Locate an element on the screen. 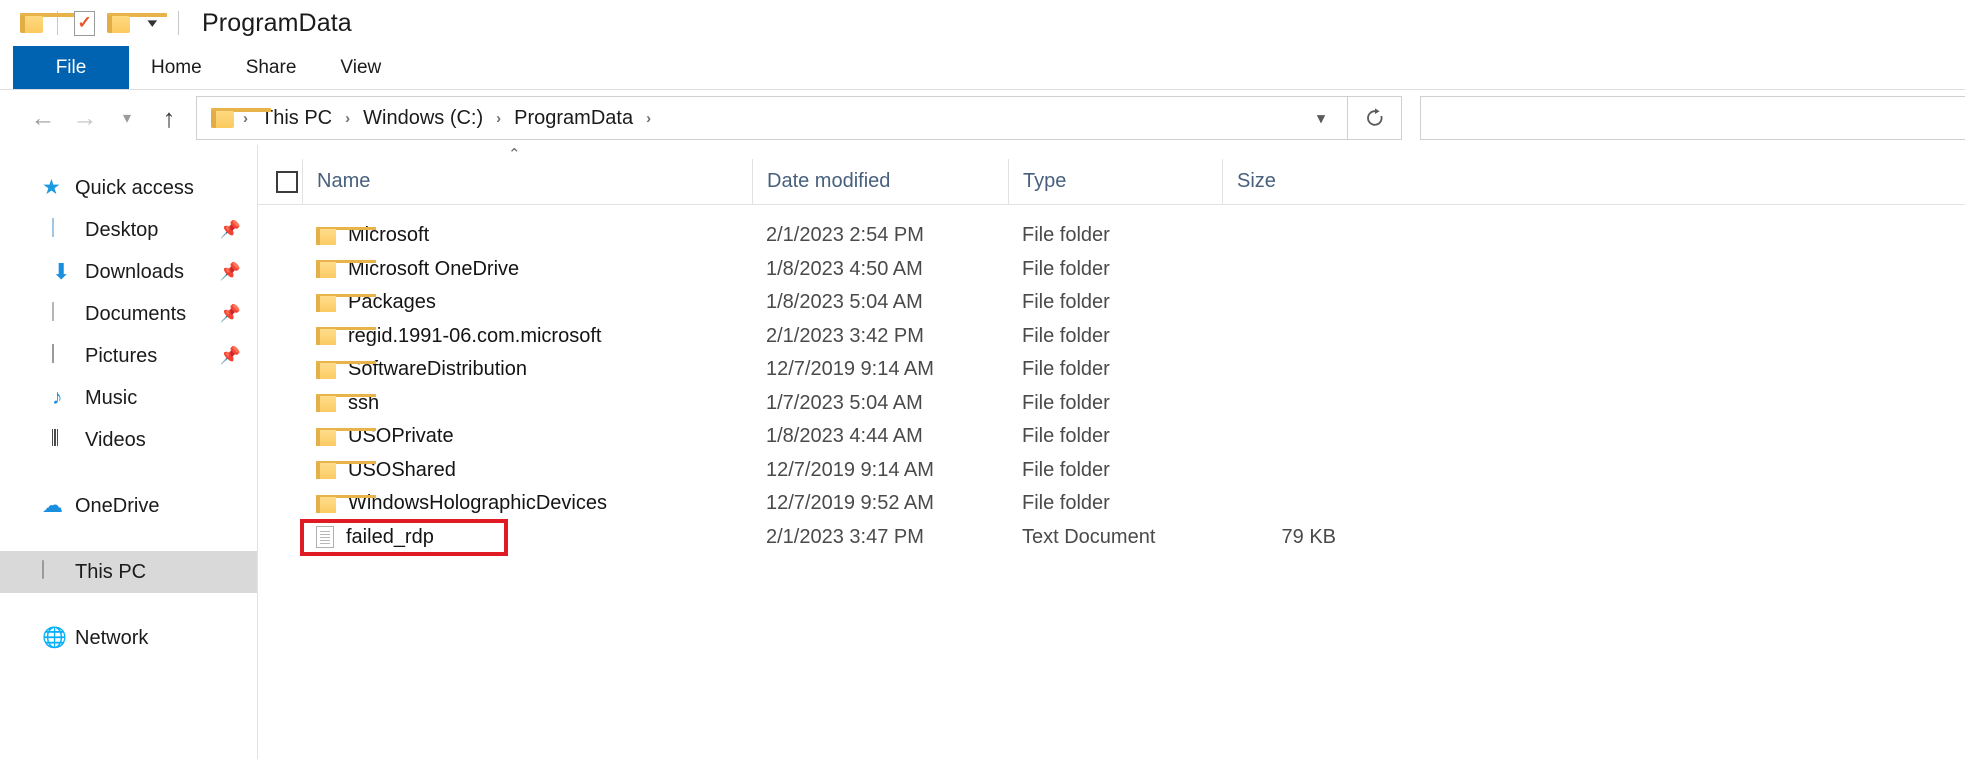 Image resolution: width=1965 pixels, height=759 pixels. sidebar-item-downloads: ⬇ Downloads 📌 is located at coordinates (128, 272).